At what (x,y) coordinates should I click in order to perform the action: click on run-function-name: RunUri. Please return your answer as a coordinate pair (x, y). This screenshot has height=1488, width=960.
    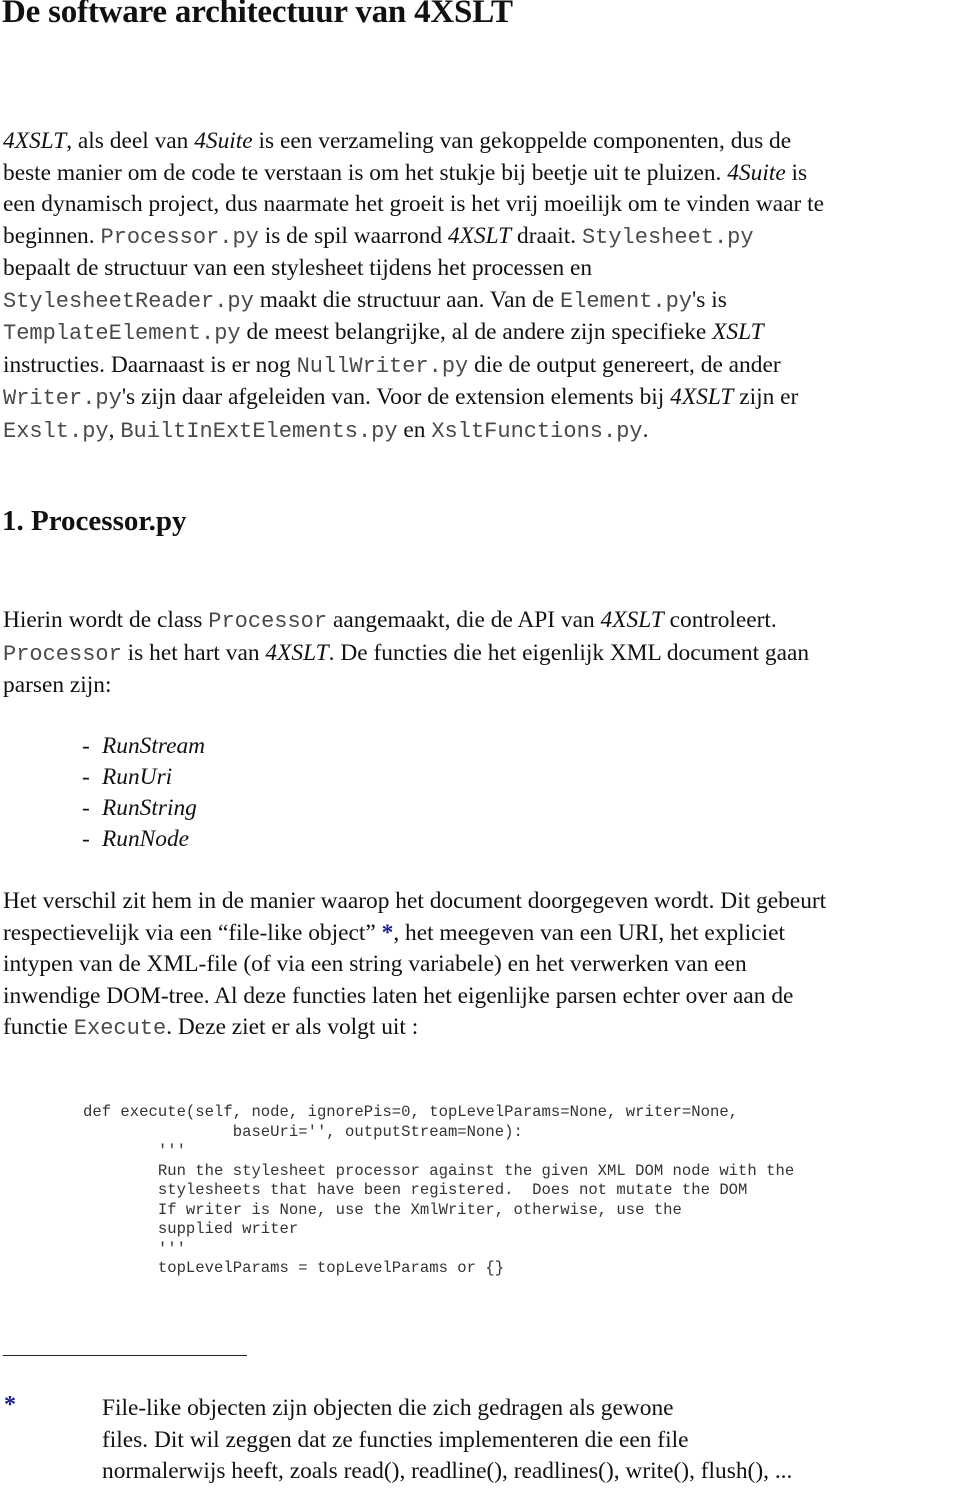
    Looking at the image, I should click on (137, 777).